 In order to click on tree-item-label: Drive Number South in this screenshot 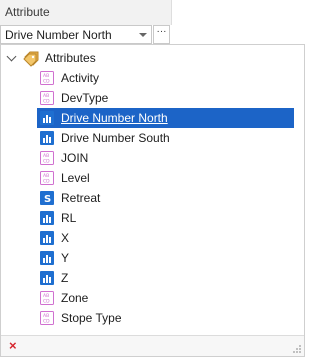, I will do `click(115, 138)`.